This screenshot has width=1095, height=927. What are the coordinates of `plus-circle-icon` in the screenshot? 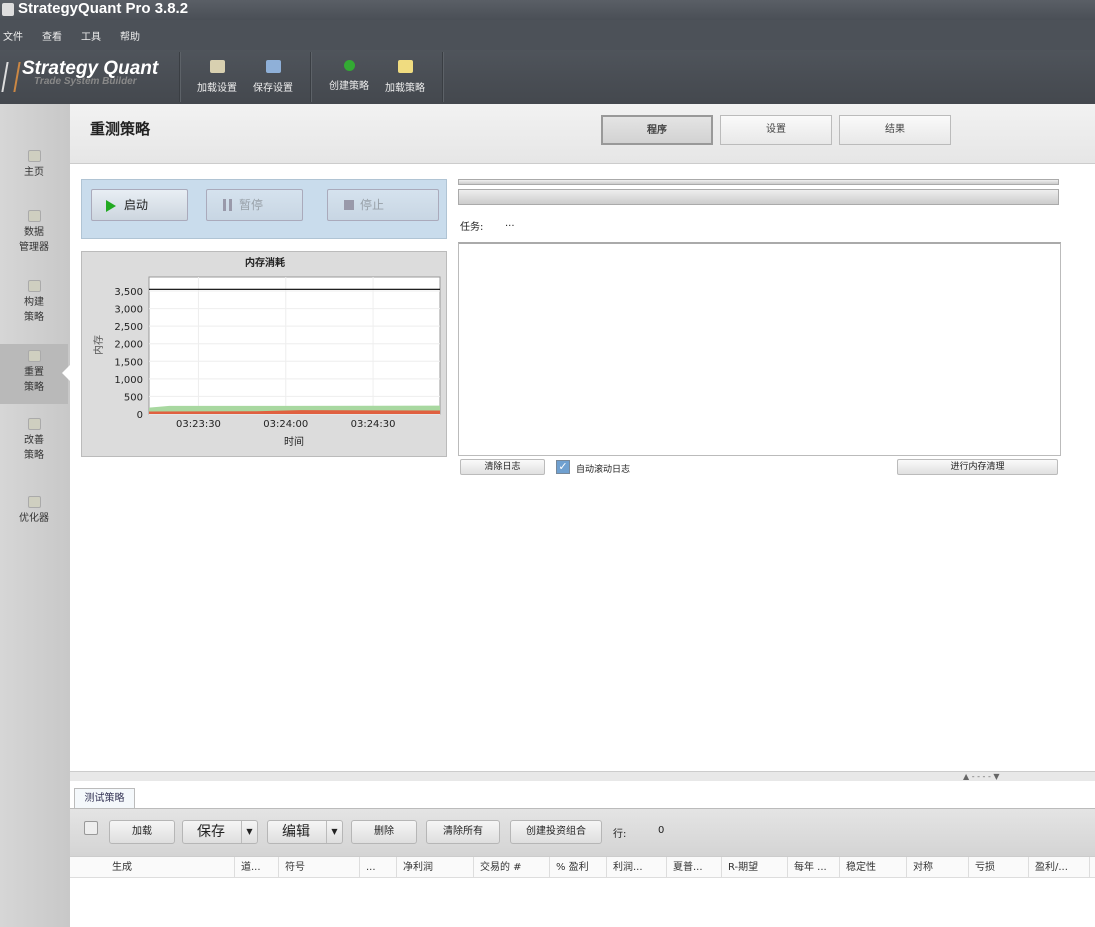 It's located at (349, 65).